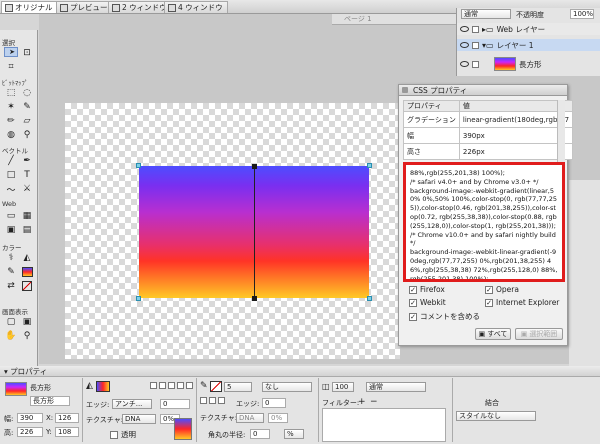 This screenshot has height=444, width=600. I want to click on full-screen-menu-icon: ▣, so click(27, 322).